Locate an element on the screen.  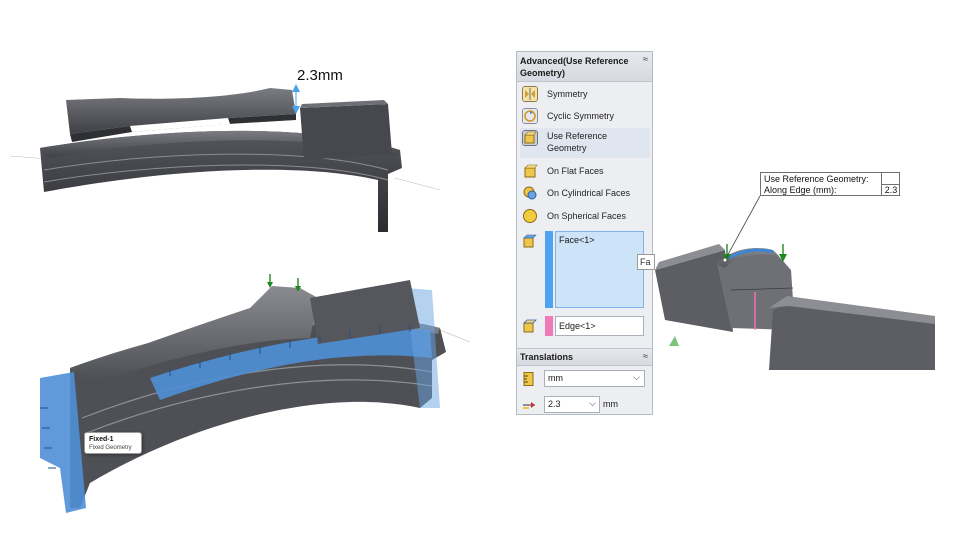
flat-faces-icon is located at coordinates (531, 171).